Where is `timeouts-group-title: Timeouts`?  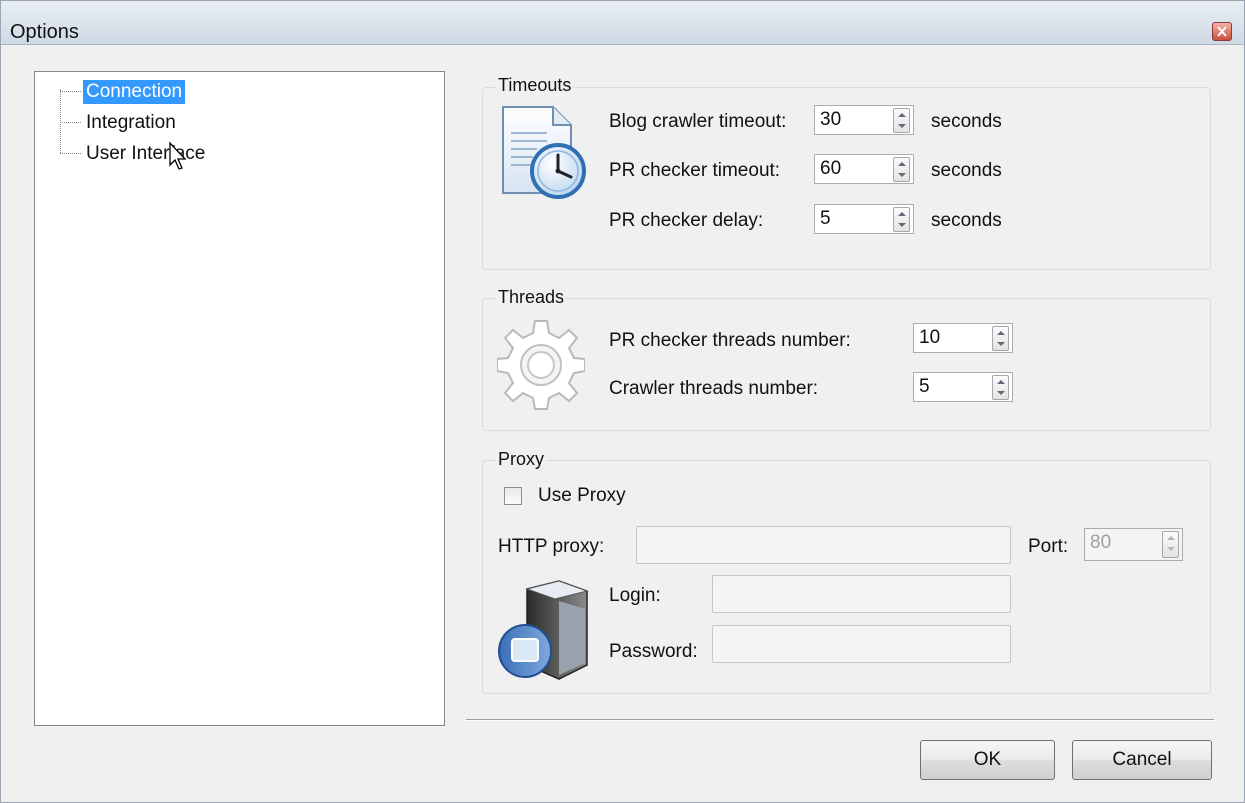 timeouts-group-title: Timeouts is located at coordinates (535, 85).